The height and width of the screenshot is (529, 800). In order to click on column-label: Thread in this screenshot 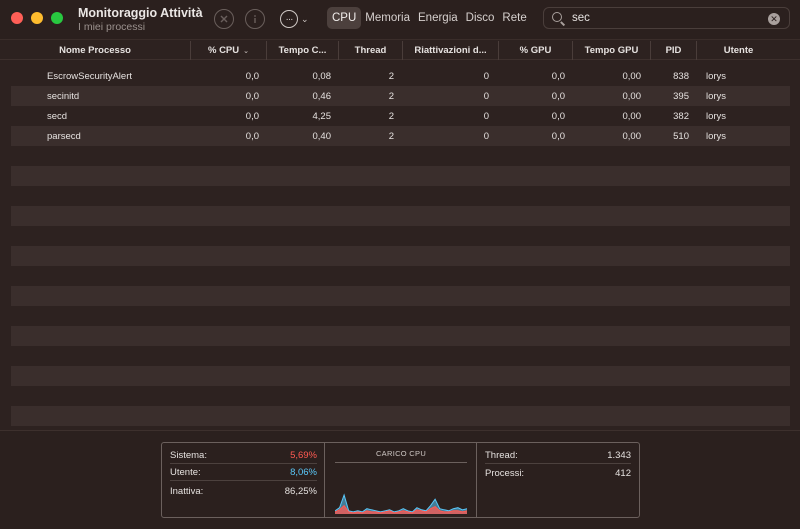, I will do `click(370, 50)`.